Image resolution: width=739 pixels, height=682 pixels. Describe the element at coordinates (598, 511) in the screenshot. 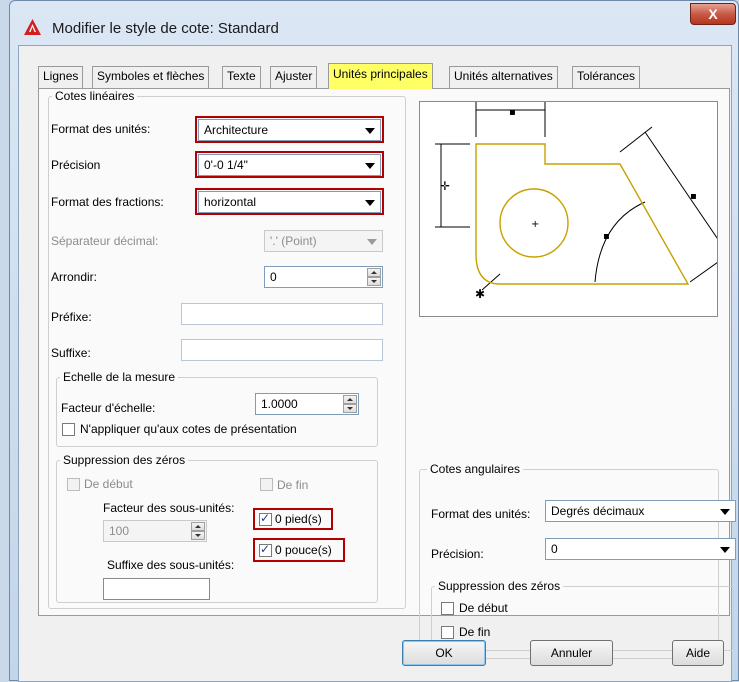

I see `angular-unit-format-value: Degrés décimaux` at that location.